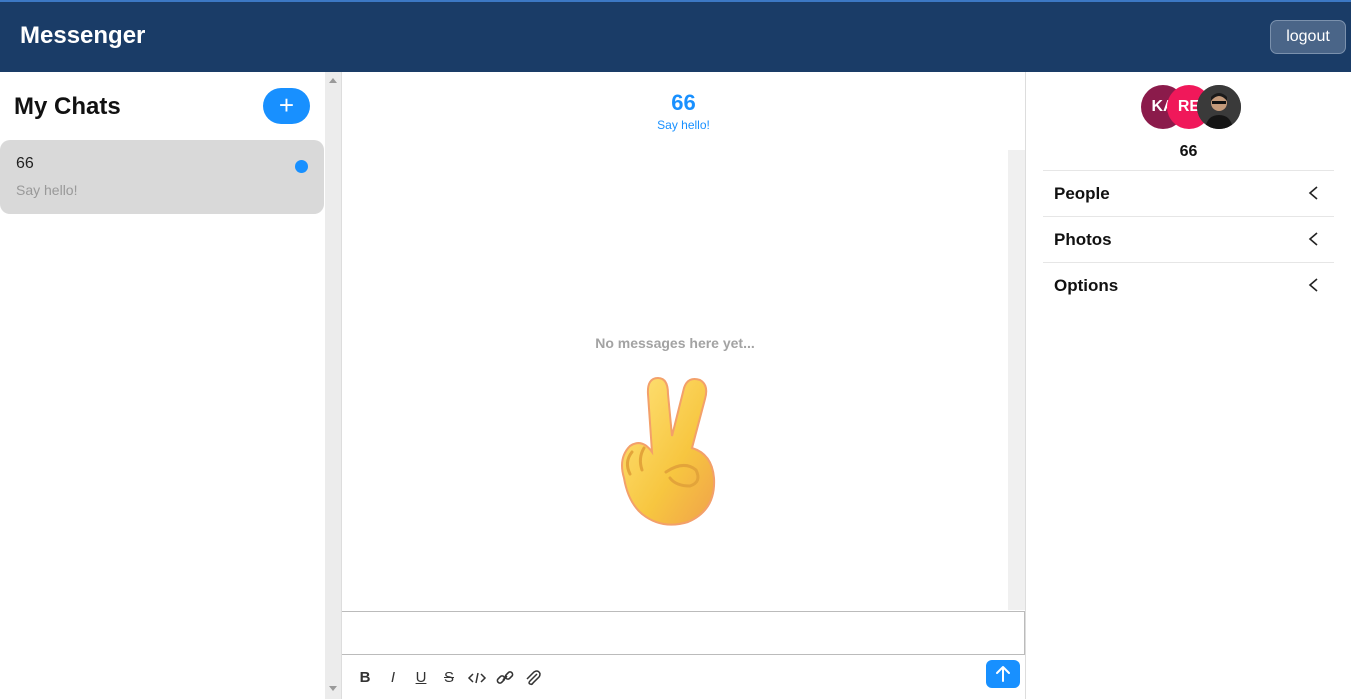  What do you see at coordinates (533, 678) in the screenshot?
I see `attachment-icon` at bounding box center [533, 678].